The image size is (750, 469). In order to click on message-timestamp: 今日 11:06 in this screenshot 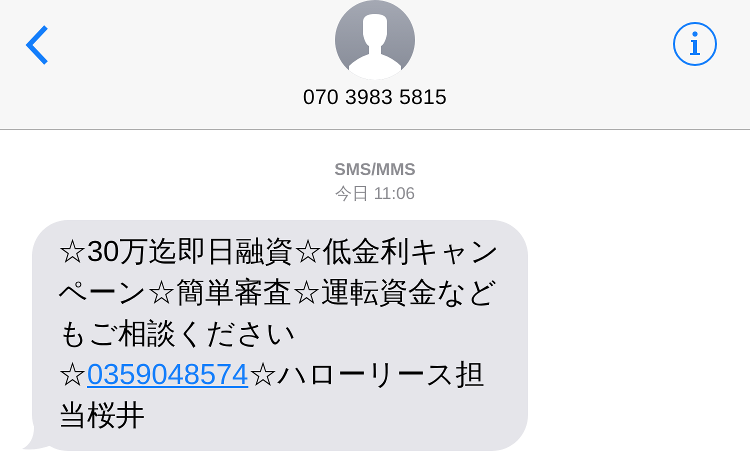, I will do `click(374, 194)`.